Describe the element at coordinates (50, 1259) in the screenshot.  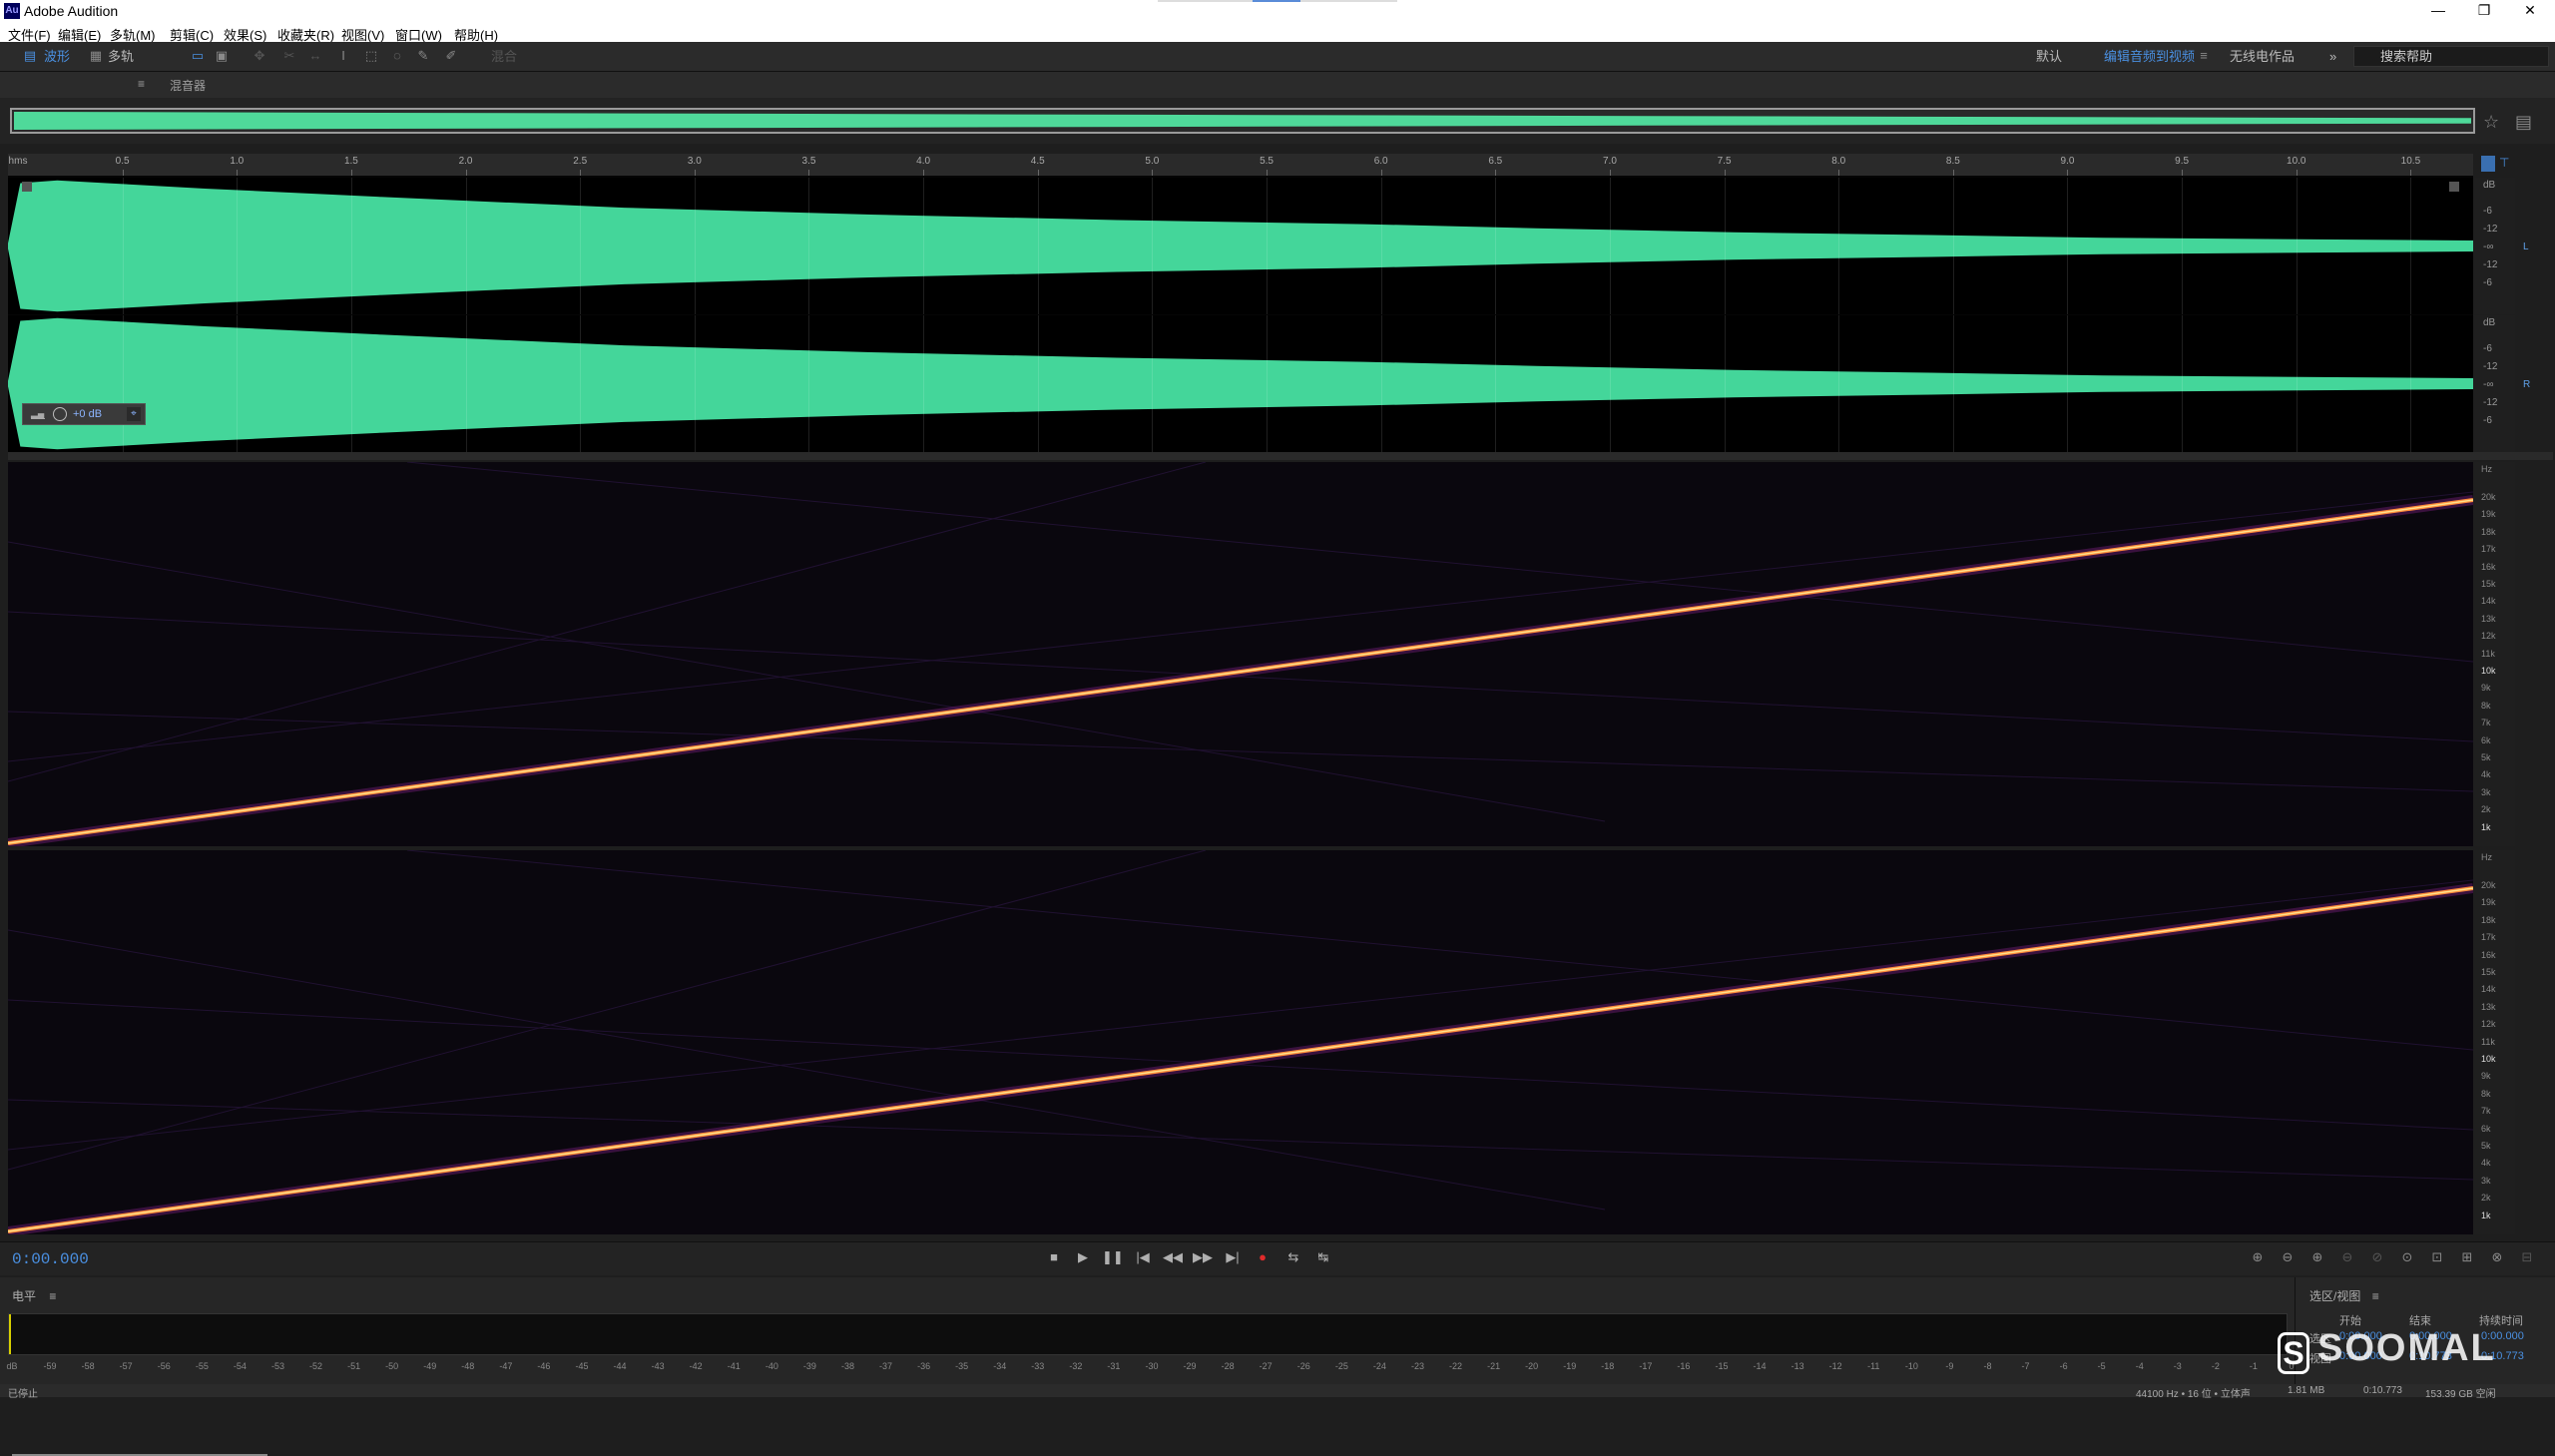
I see `current-time-display: 0:00.000` at that location.